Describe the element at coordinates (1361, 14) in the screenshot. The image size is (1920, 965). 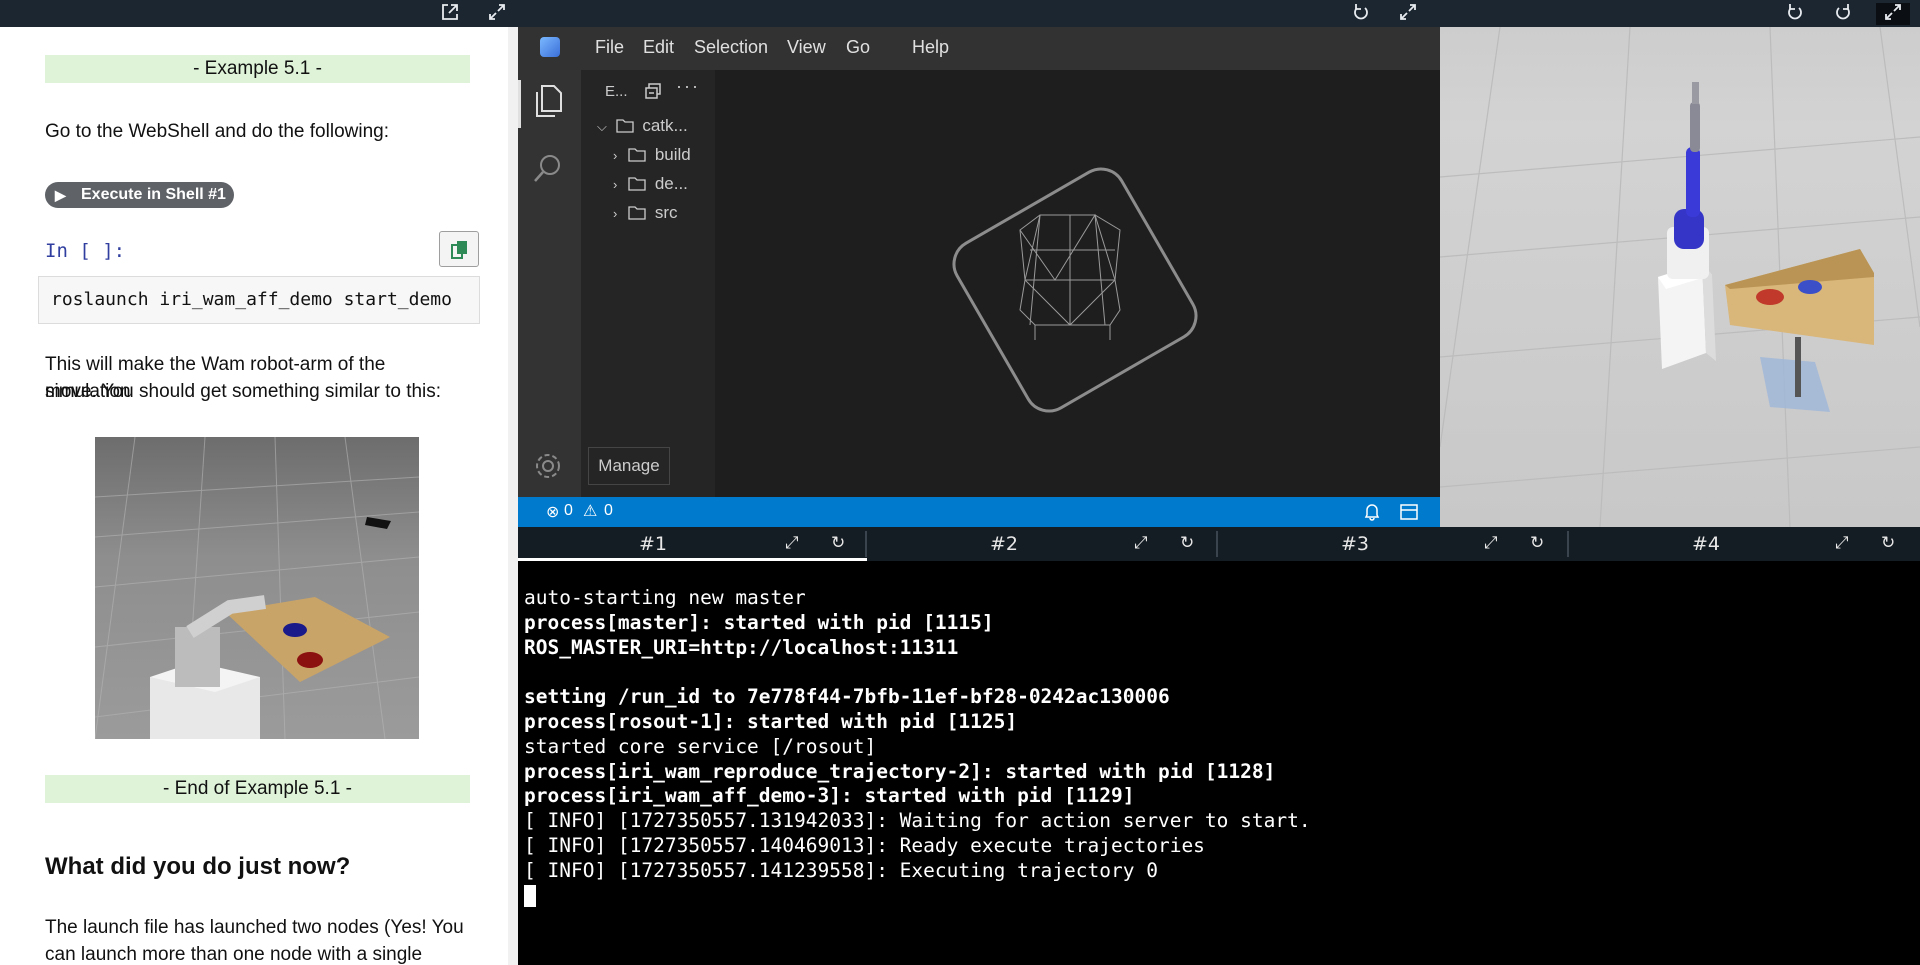
I see `reload-ide-icon` at that location.